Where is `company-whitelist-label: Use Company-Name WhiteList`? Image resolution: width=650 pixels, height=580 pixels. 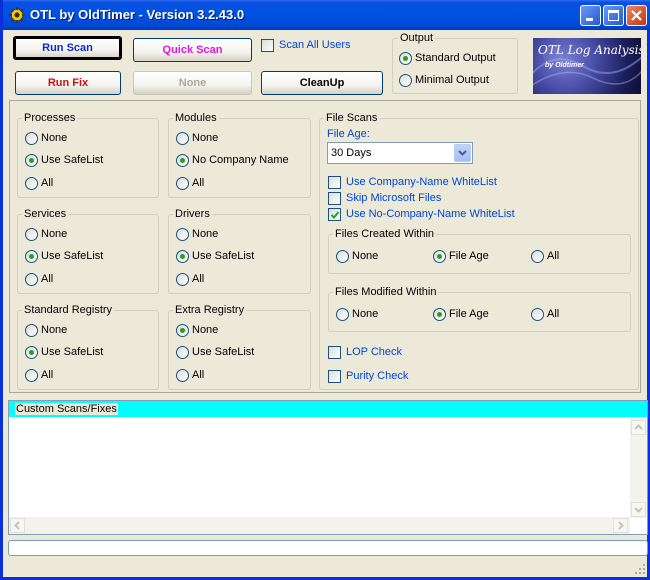 company-whitelist-label: Use Company-Name WhiteList is located at coordinates (421, 182).